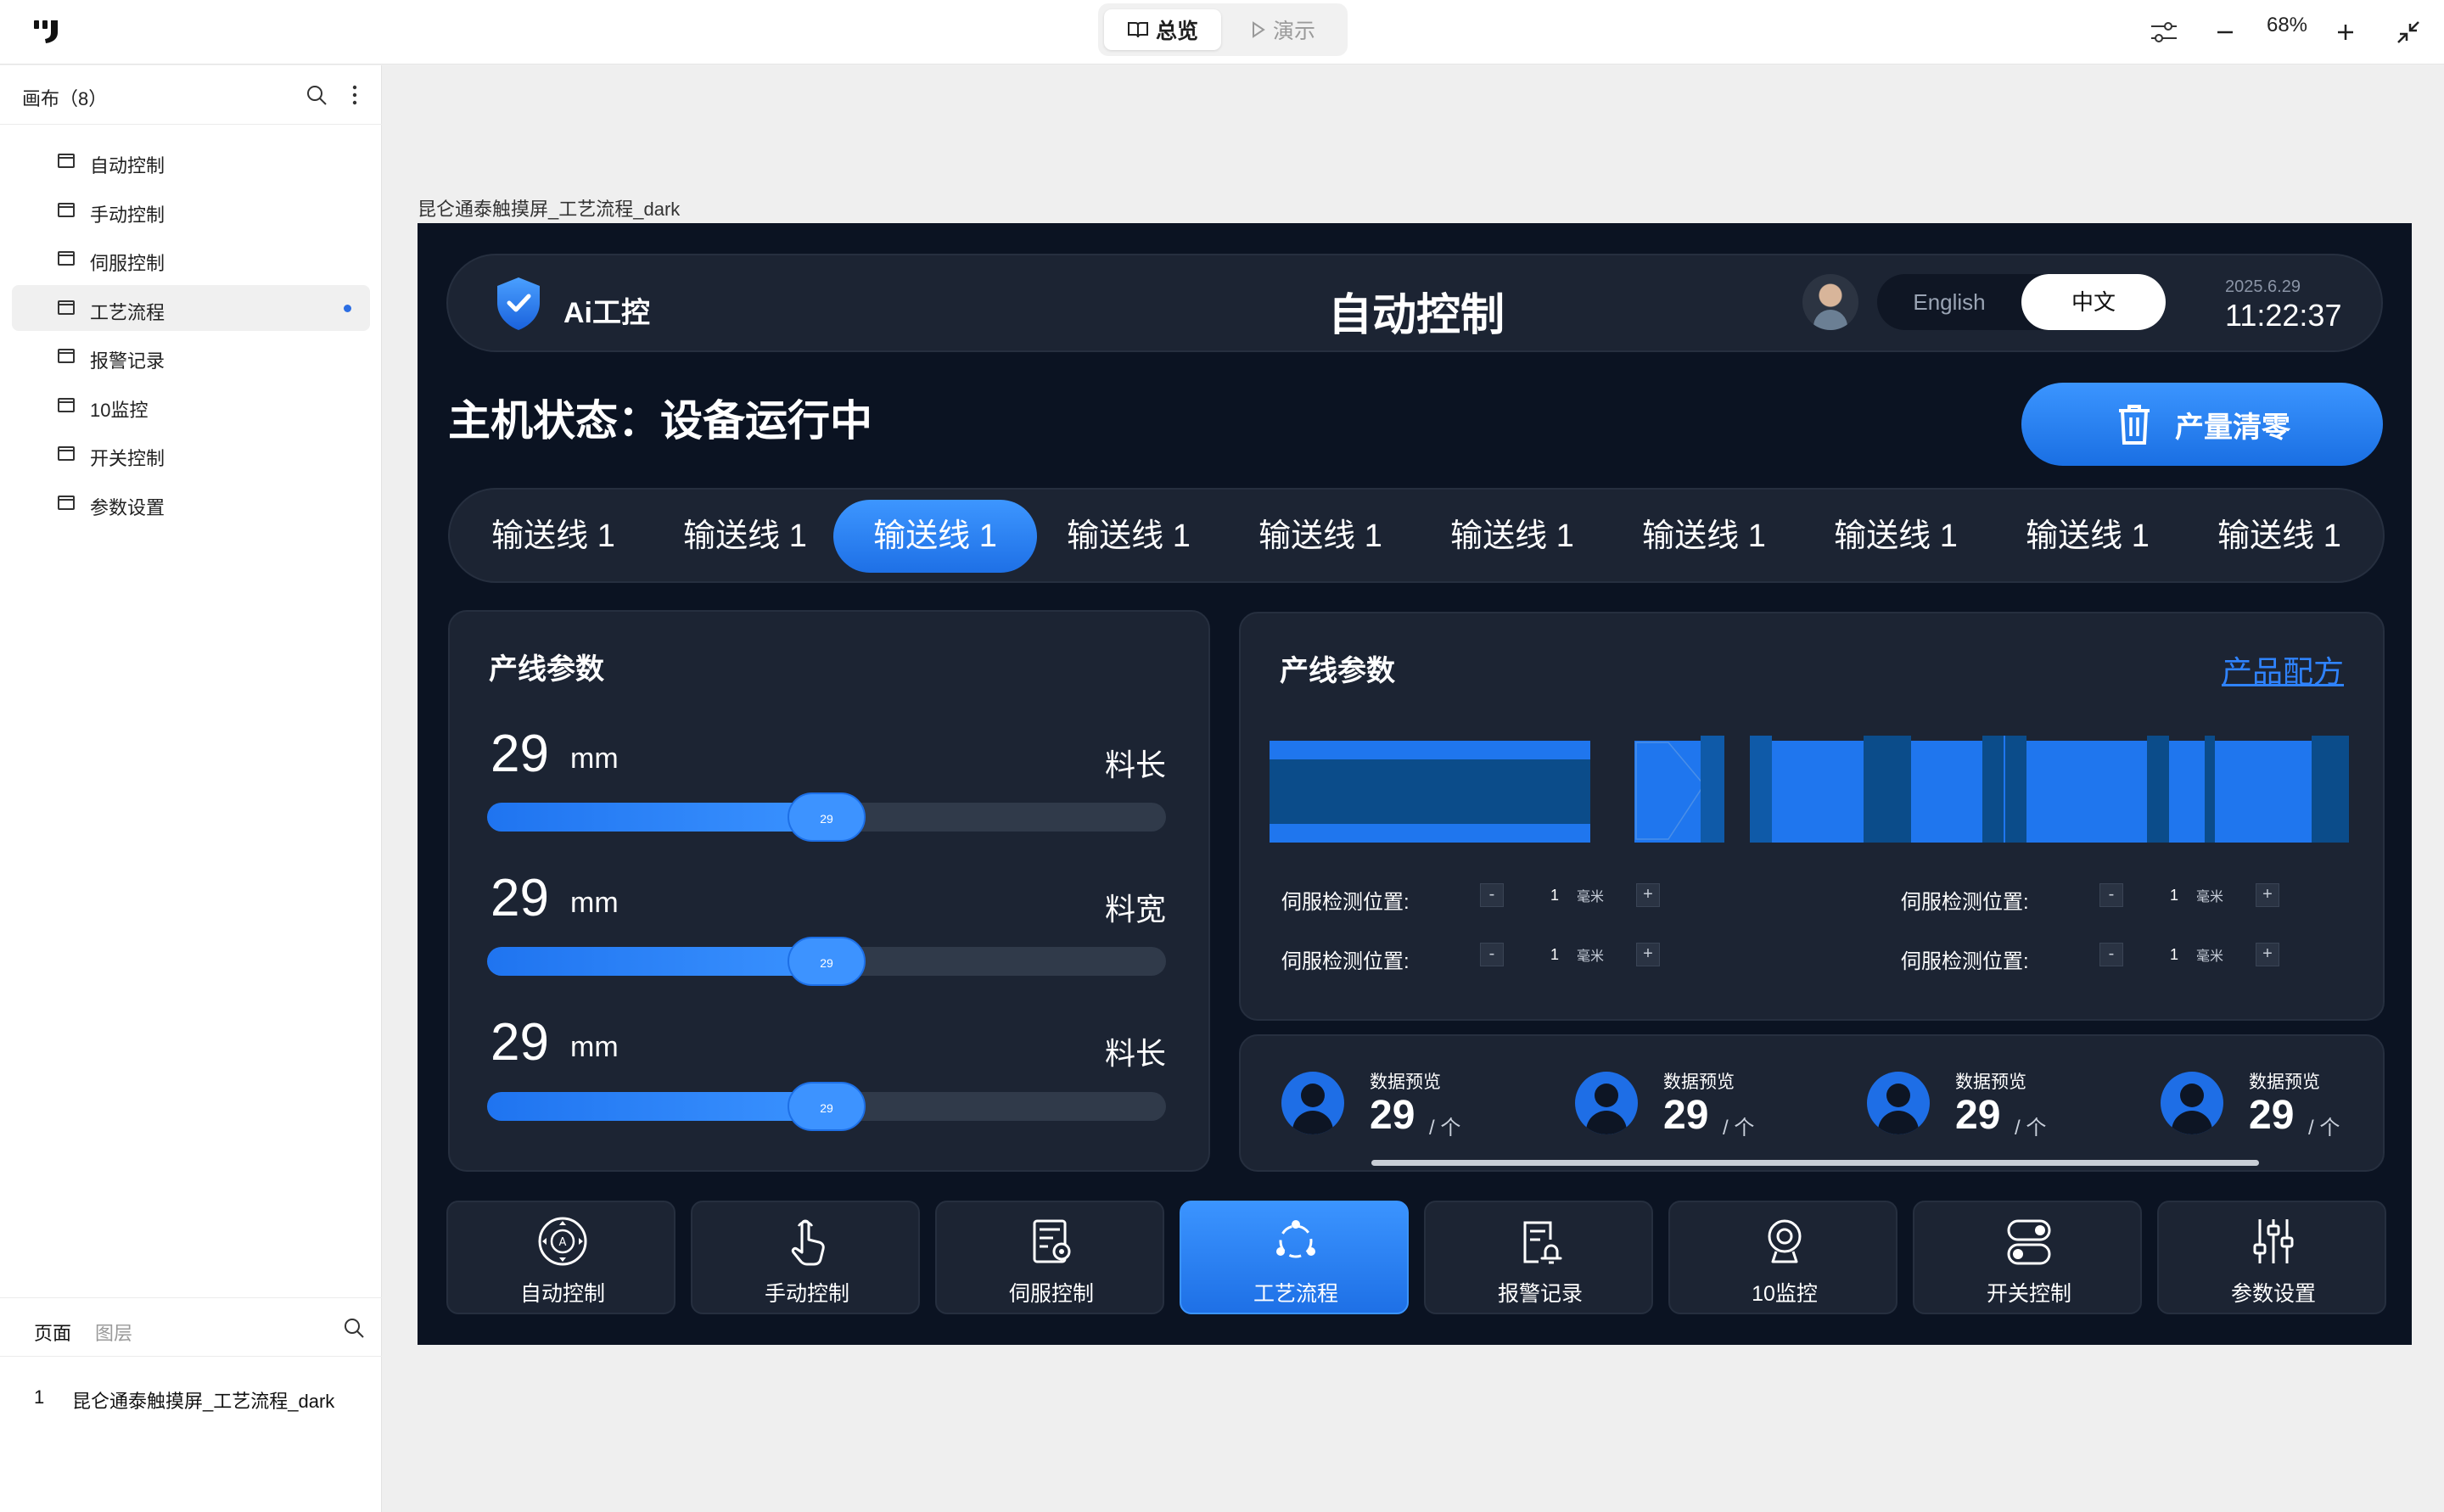 The width and height of the screenshot is (2444, 1512). Describe the element at coordinates (2093, 302) in the screenshot. I see `lang-chinese-button: 中文` at that location.